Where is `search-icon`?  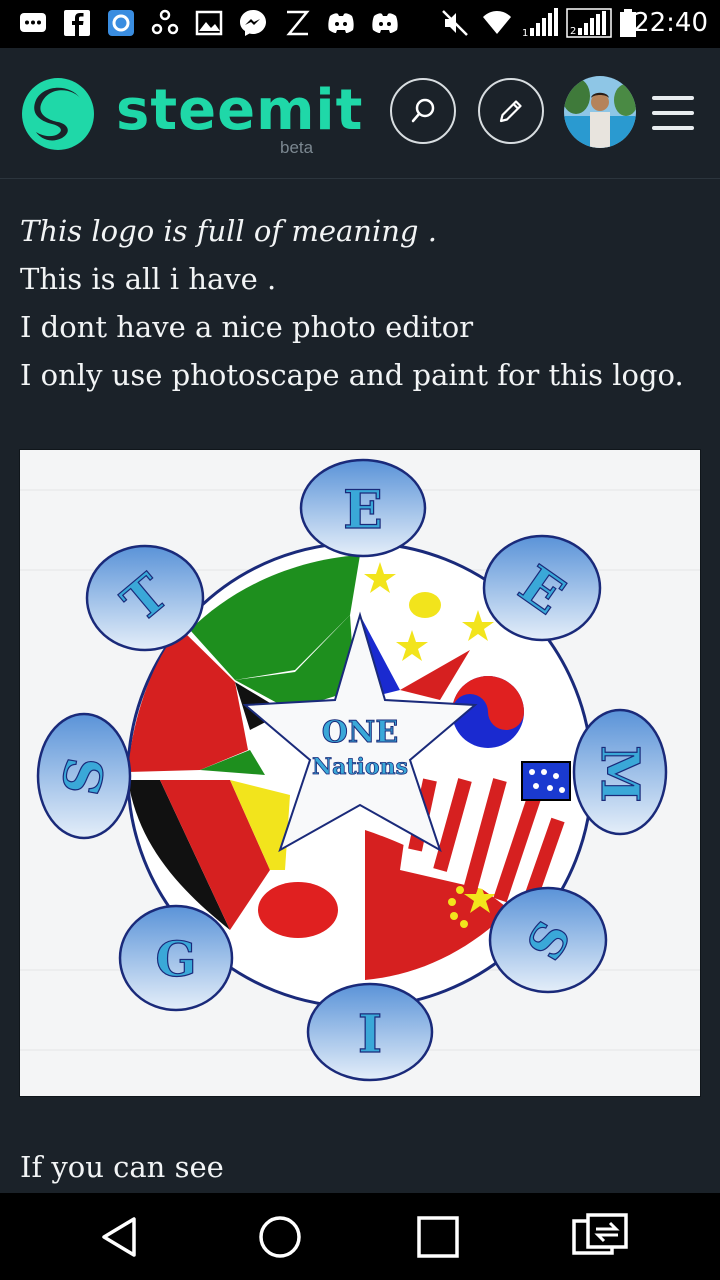
search-icon is located at coordinates (423, 110).